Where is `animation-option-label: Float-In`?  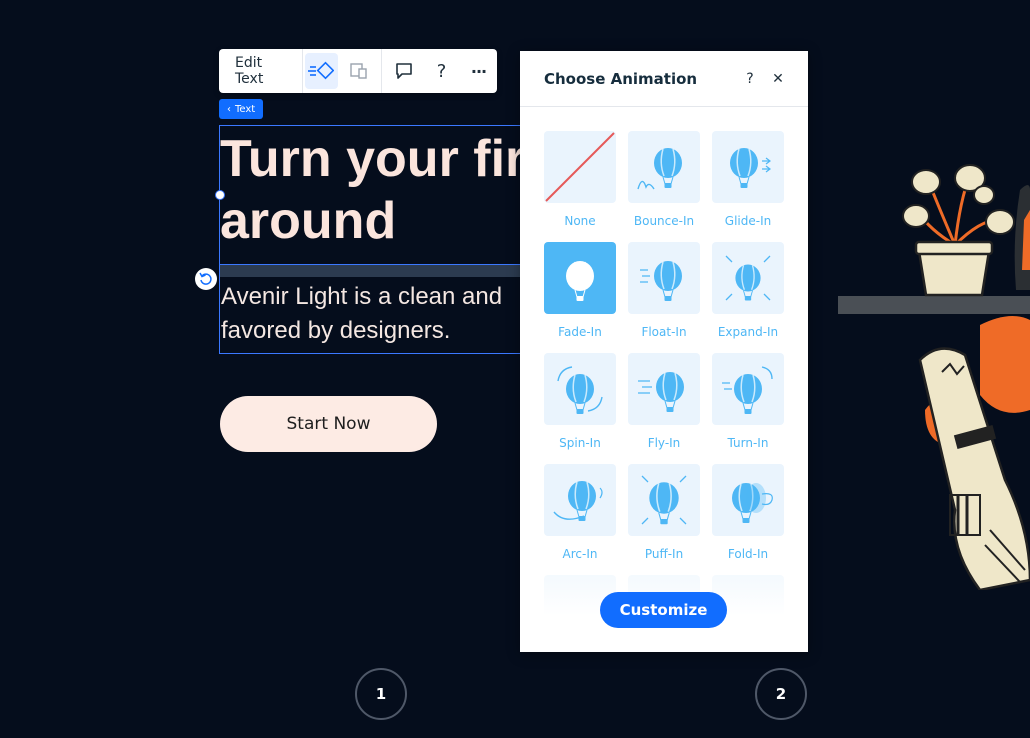
animation-option-label: Float-In is located at coordinates (664, 332).